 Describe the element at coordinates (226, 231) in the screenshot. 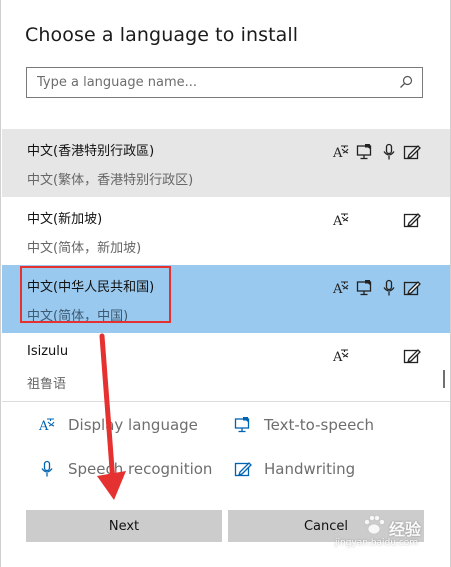

I see `language-item-zh-sg: 中文(新加坡) 中文(简体，新加坡) A` at that location.